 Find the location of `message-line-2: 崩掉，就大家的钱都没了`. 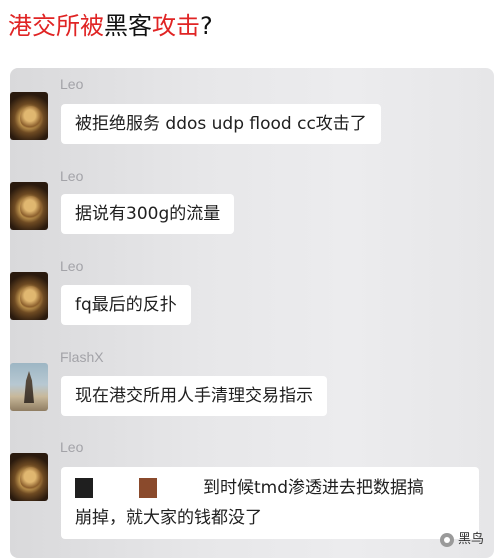

message-line-2: 崩掉，就大家的钱都没了 is located at coordinates (168, 518).